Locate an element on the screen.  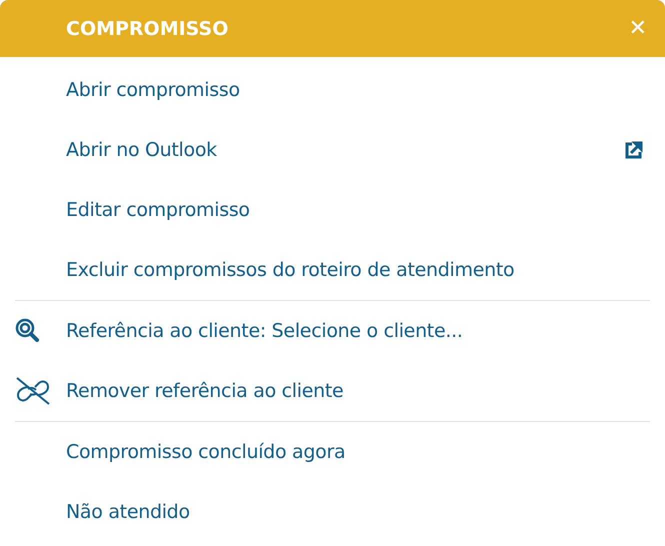
external-link-icon is located at coordinates (634, 150).